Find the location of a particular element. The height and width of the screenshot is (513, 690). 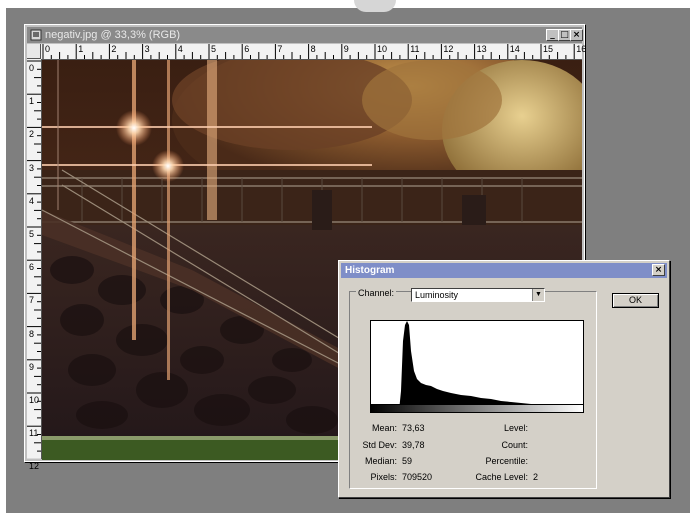

histogram-curve is located at coordinates (477, 366).